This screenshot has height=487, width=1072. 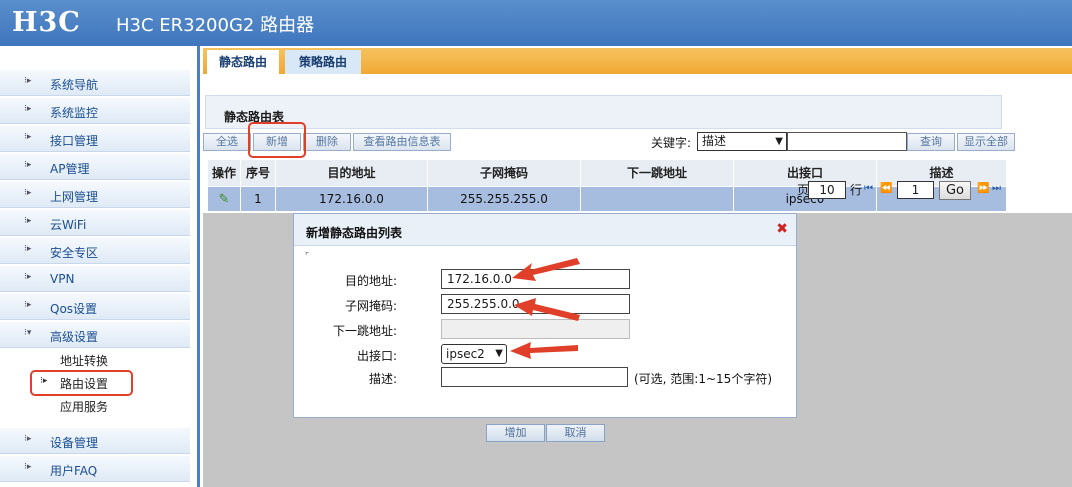 I want to click on dest-address-field: 172.16.0.0, so click(x=535, y=279).